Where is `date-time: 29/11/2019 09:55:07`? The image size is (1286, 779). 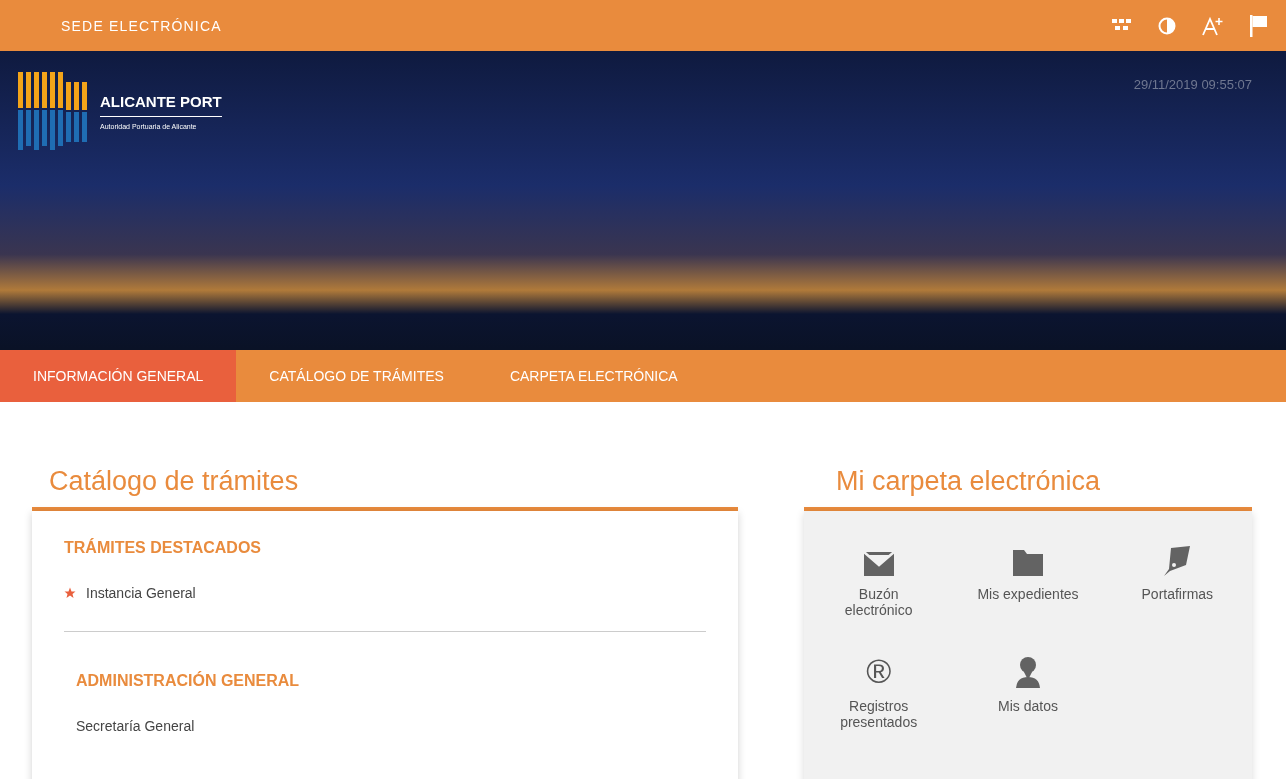 date-time: 29/11/2019 09:55:07 is located at coordinates (1192, 84).